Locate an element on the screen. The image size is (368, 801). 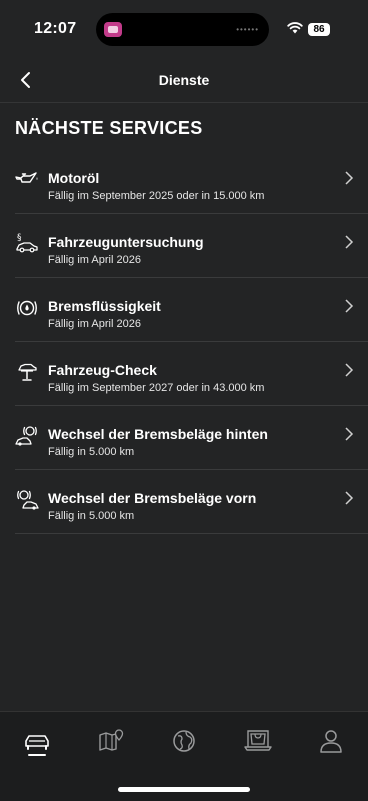
status-bar: 12:07 •••••• 86 is located at coordinates (184, 30).